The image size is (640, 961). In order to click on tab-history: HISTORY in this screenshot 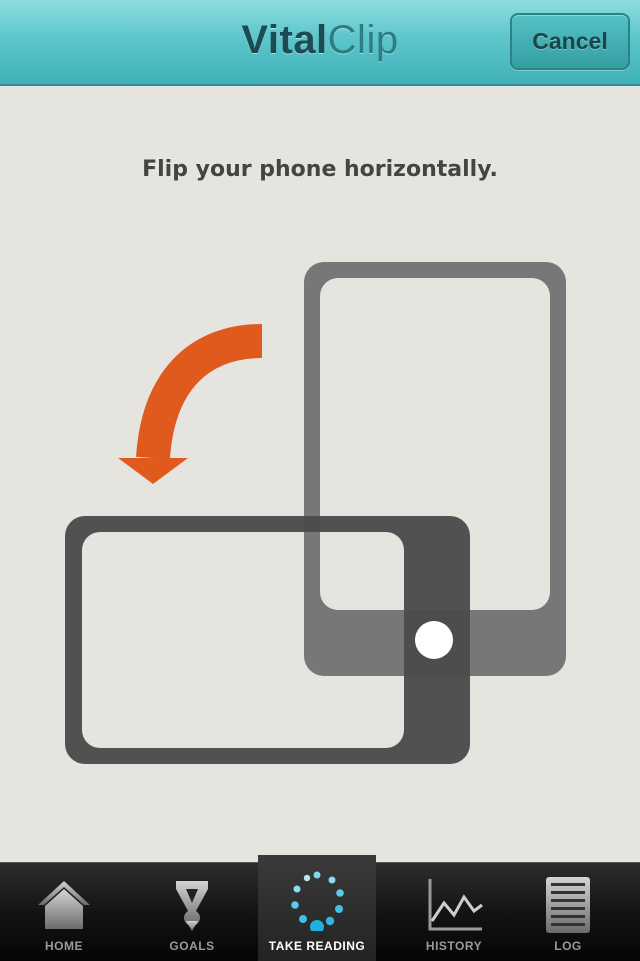, I will do `click(454, 912)`.